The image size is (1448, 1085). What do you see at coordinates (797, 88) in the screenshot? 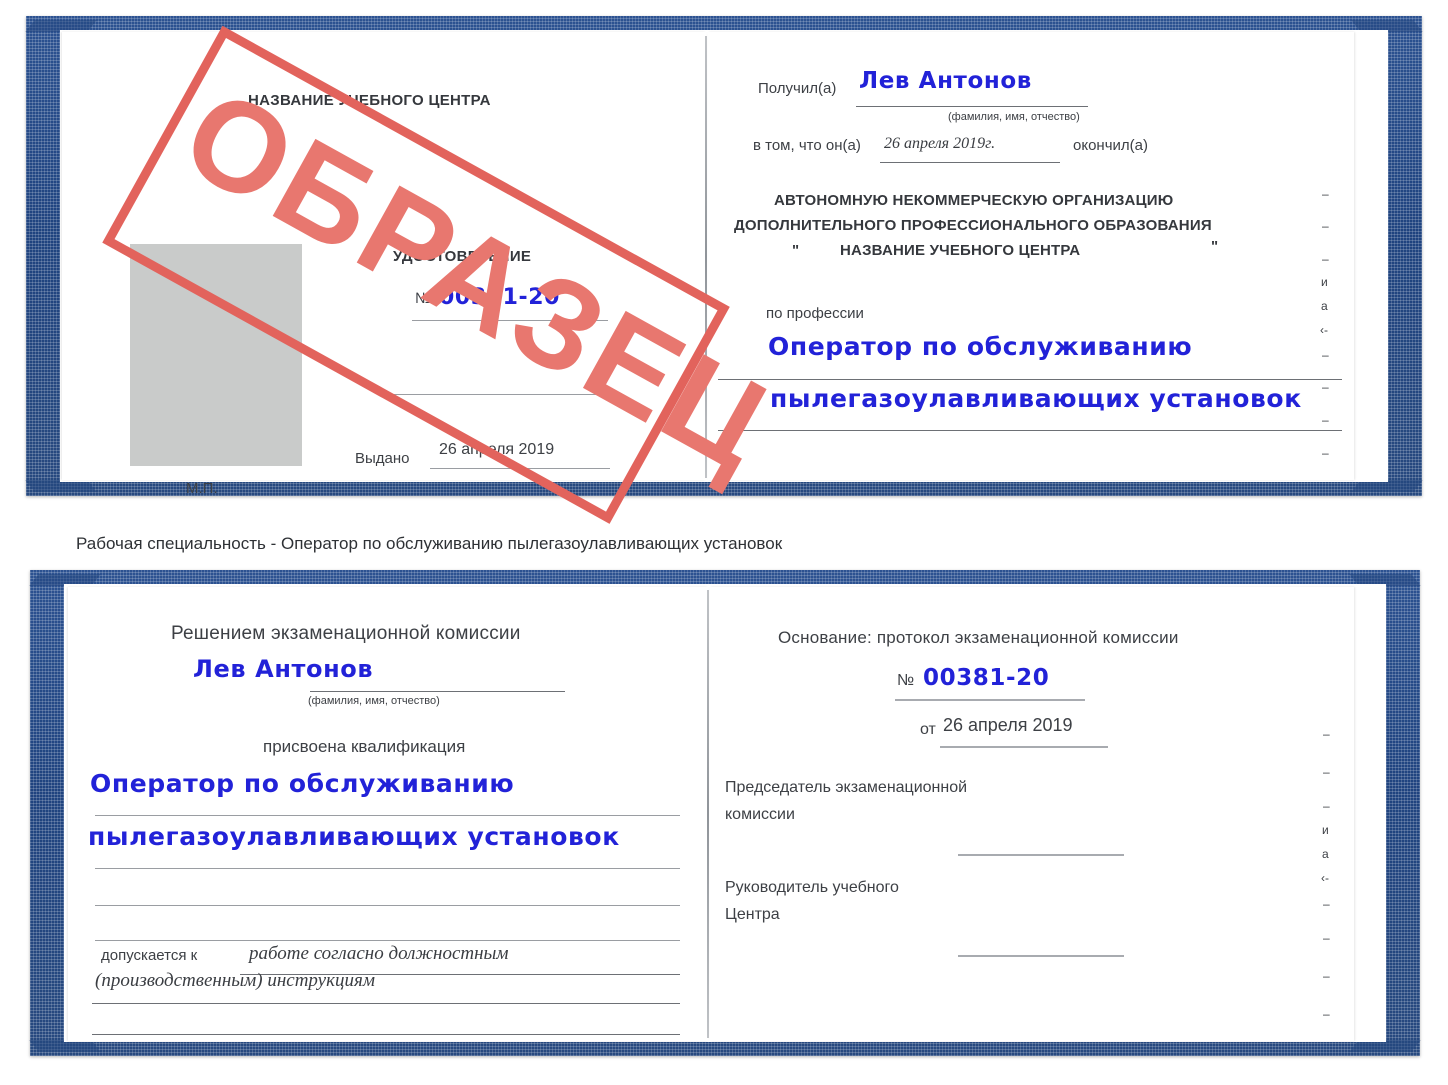
I see `received-label: Получил(а)` at bounding box center [797, 88].